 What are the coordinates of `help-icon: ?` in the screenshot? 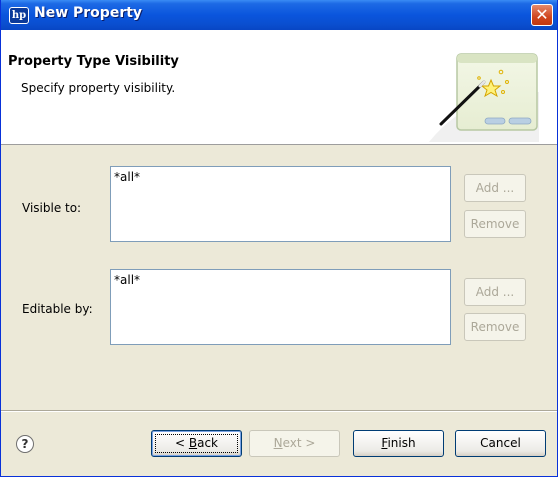 It's located at (25, 444).